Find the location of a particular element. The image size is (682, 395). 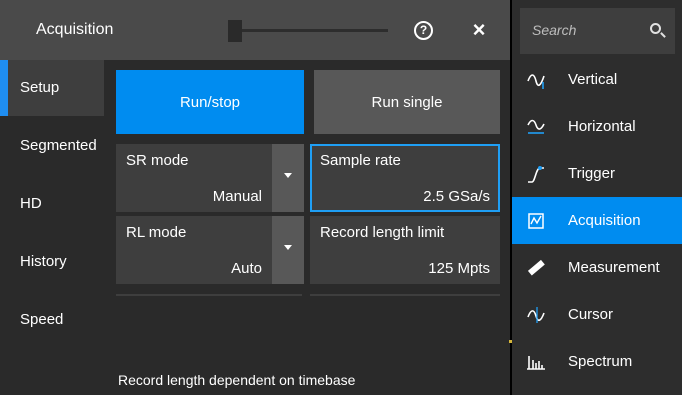

sample-rate-field: Sample rate 2.5 GSa/s is located at coordinates (405, 178).